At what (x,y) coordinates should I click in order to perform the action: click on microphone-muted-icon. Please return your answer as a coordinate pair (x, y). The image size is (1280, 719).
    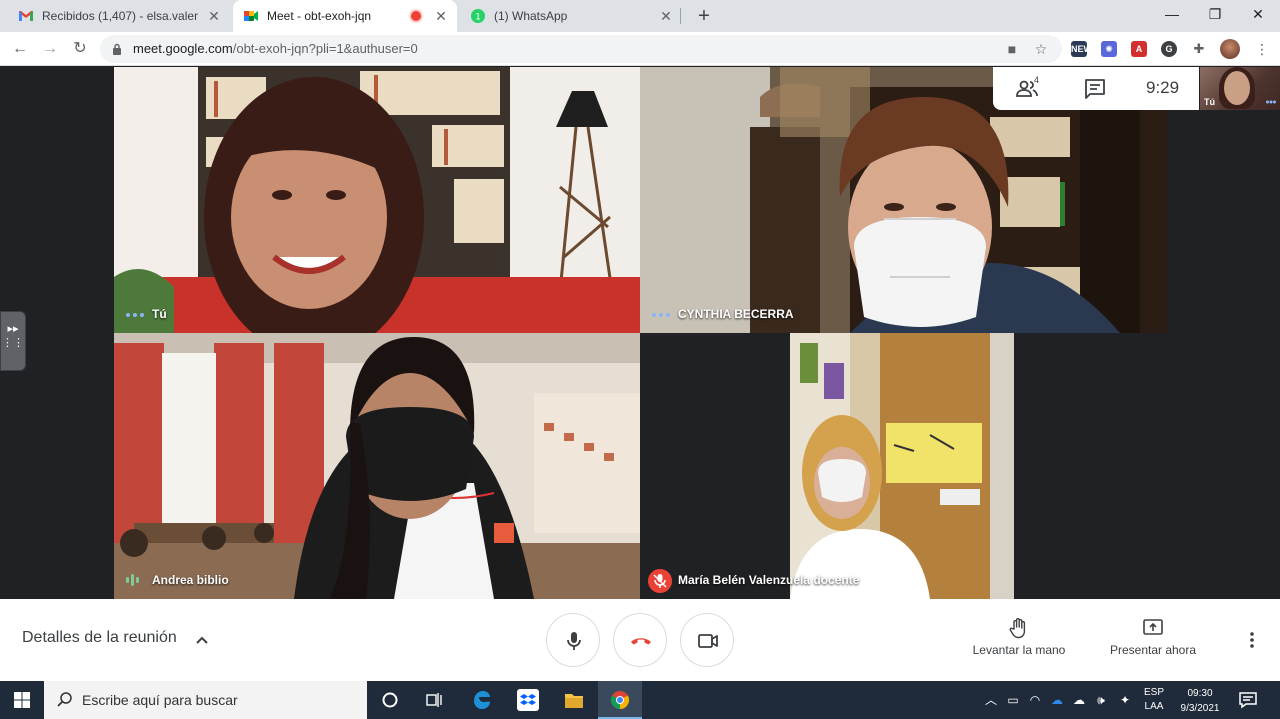
    Looking at the image, I should click on (660, 581).